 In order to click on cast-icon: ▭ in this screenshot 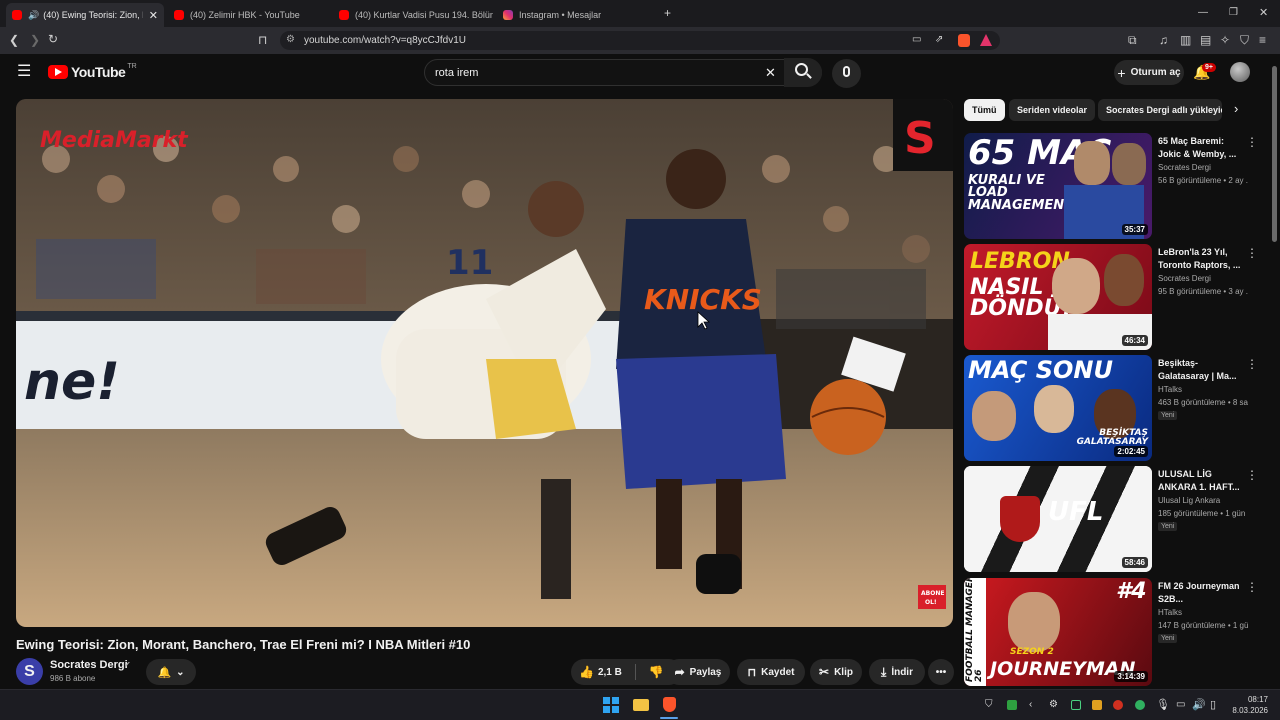, I will do `click(916, 40)`.